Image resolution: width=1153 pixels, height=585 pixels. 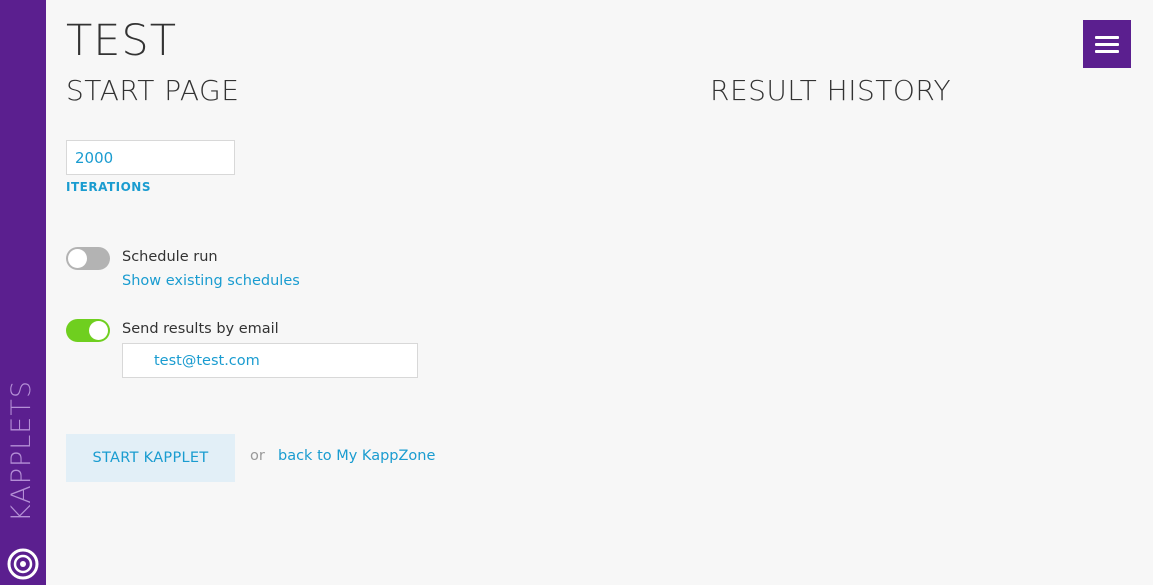 What do you see at coordinates (257, 456) in the screenshot?
I see `or-text: or` at bounding box center [257, 456].